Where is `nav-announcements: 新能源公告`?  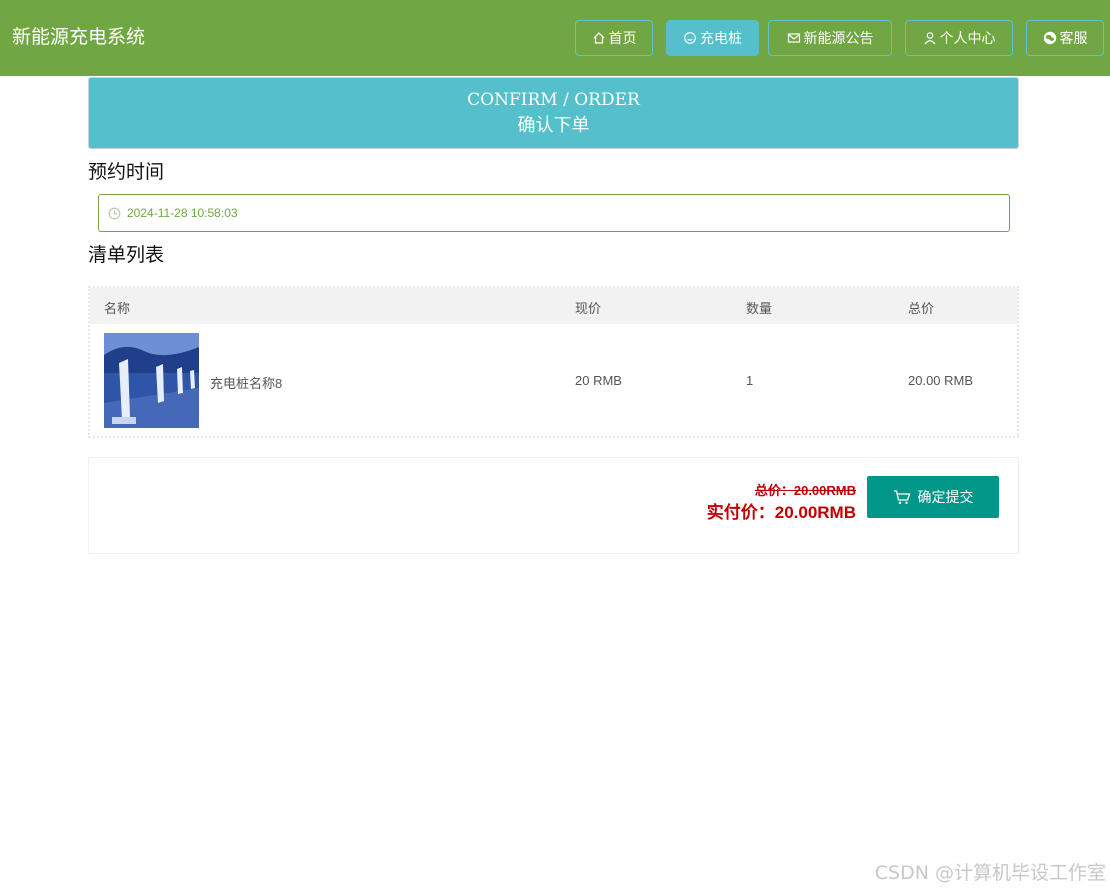
nav-announcements: 新能源公告 is located at coordinates (830, 38).